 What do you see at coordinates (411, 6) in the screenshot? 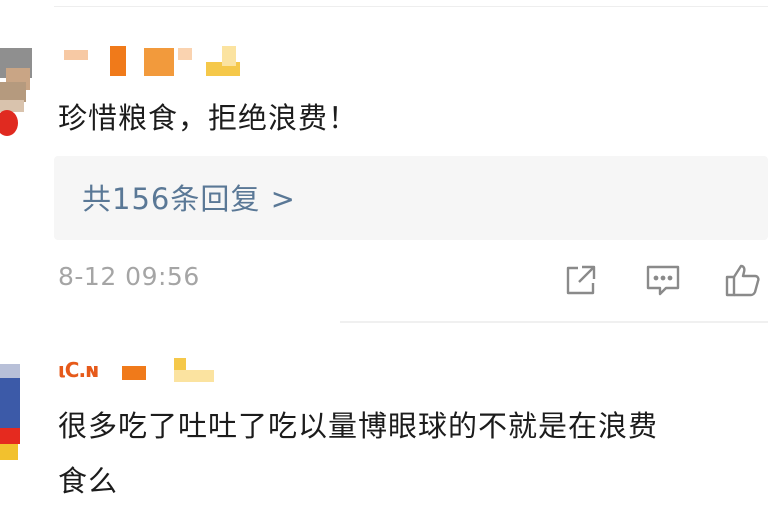
I see `top-divider` at bounding box center [411, 6].